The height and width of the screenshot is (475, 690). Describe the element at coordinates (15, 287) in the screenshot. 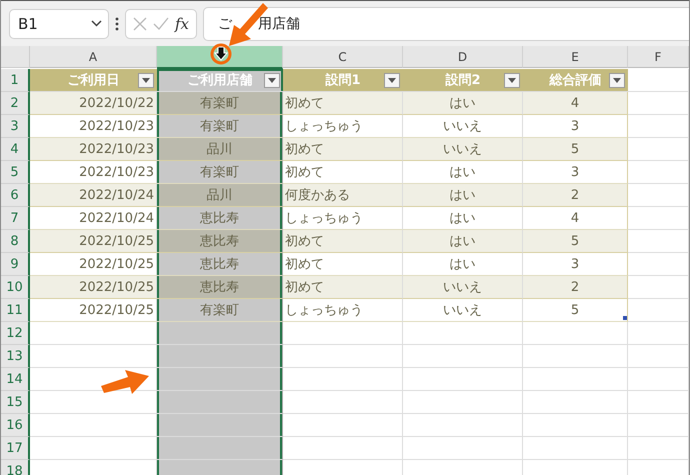

I see `row-number: 10` at that location.